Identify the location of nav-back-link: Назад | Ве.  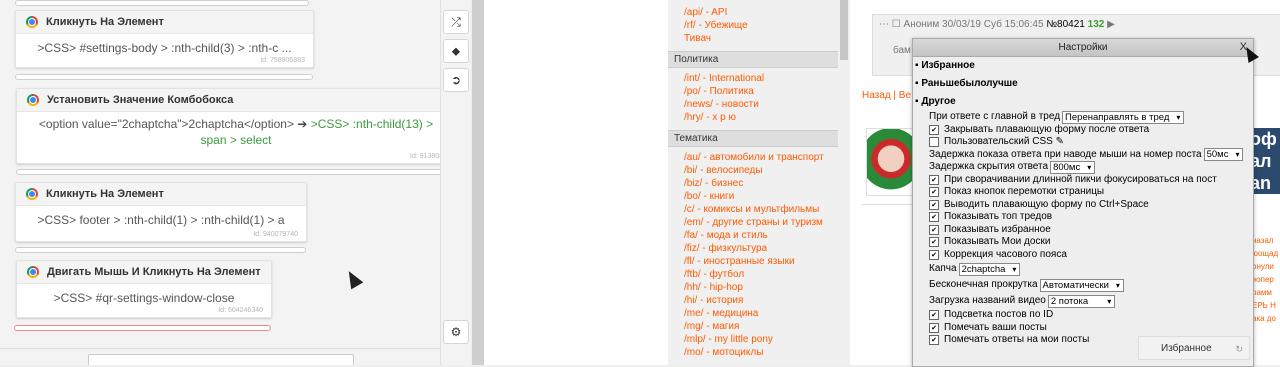
(886, 95).